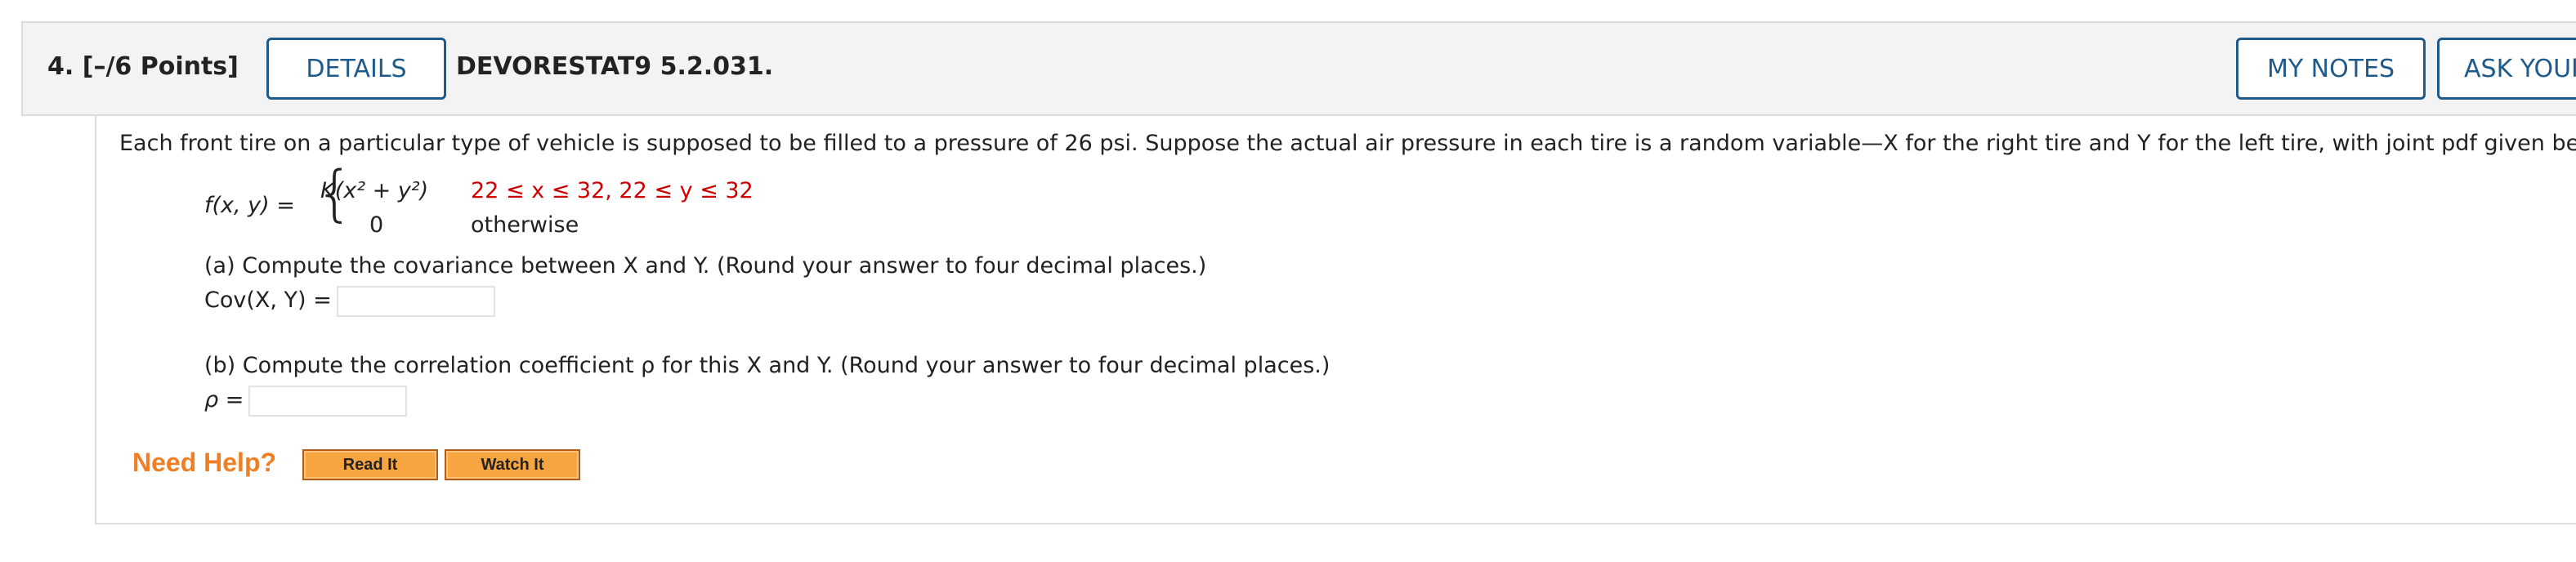 This screenshot has width=2576, height=562. I want to click on need-help-label: Need Help?, so click(204, 462).